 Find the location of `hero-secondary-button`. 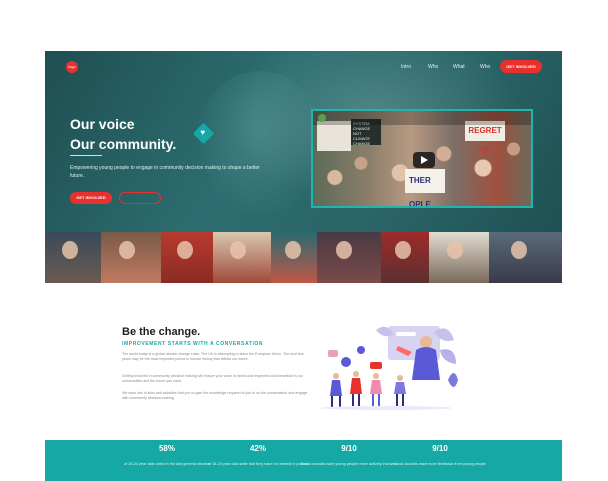

hero-secondary-button is located at coordinates (140, 198).